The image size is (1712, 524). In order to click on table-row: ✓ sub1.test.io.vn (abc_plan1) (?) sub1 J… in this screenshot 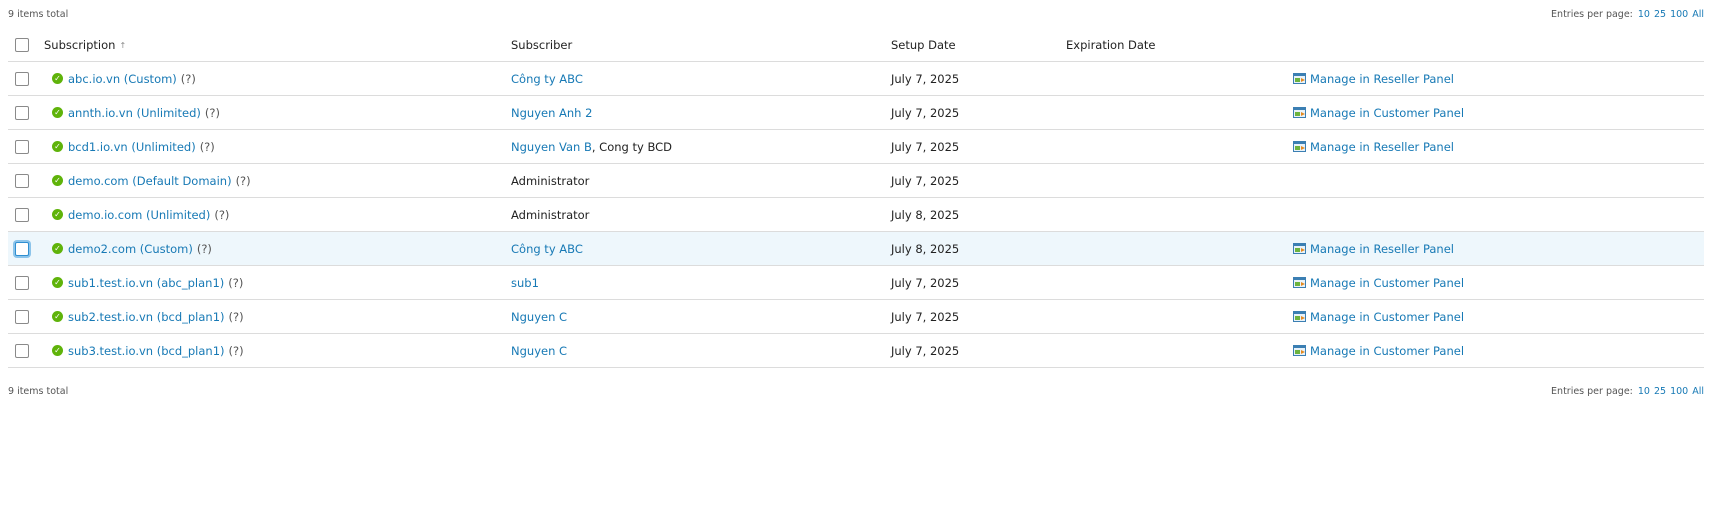, I will do `click(856, 283)`.